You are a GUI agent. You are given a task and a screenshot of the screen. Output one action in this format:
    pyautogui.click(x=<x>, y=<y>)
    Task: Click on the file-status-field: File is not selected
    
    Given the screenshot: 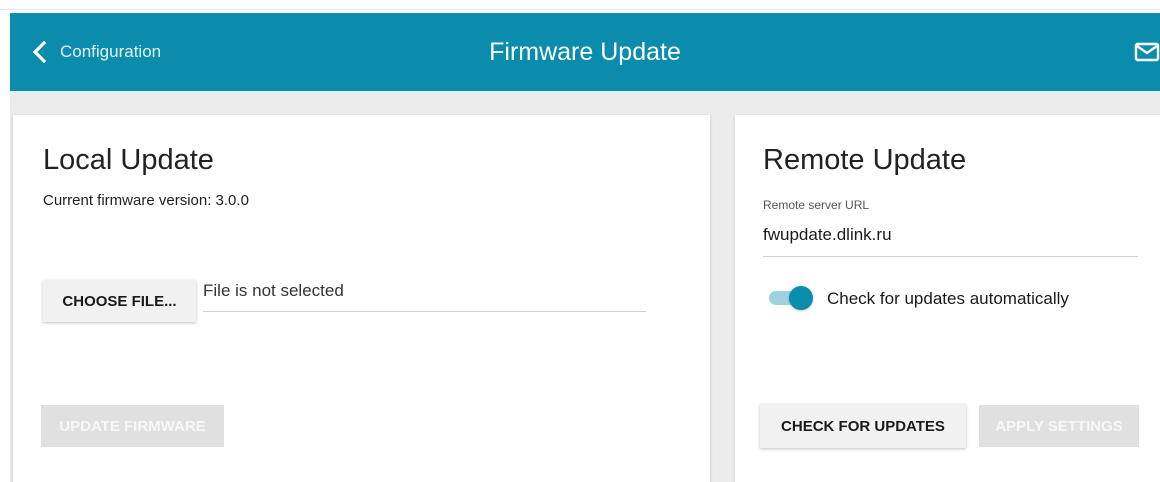 What is the action you would take?
    pyautogui.click(x=424, y=291)
    